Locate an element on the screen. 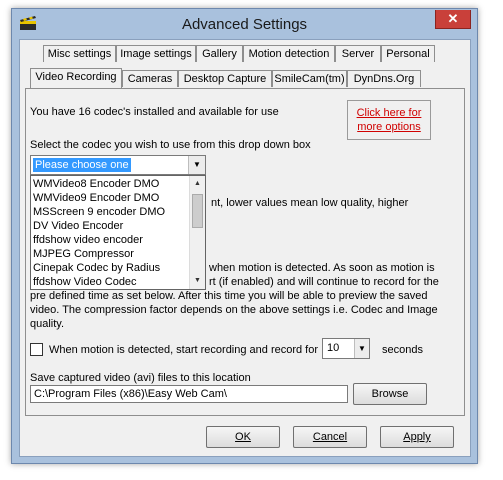  codec-option: DV Video Encoder is located at coordinates (78, 226).